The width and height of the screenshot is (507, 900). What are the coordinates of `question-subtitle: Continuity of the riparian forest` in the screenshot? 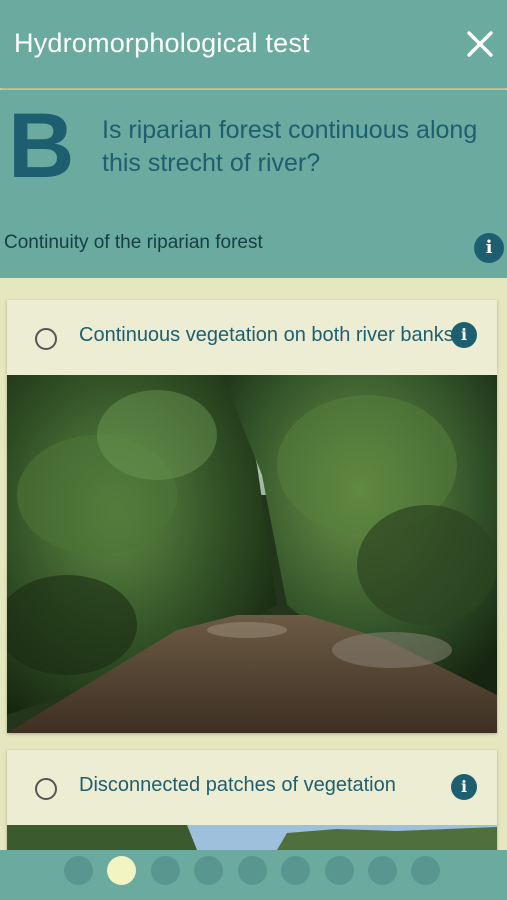 It's located at (133, 242).